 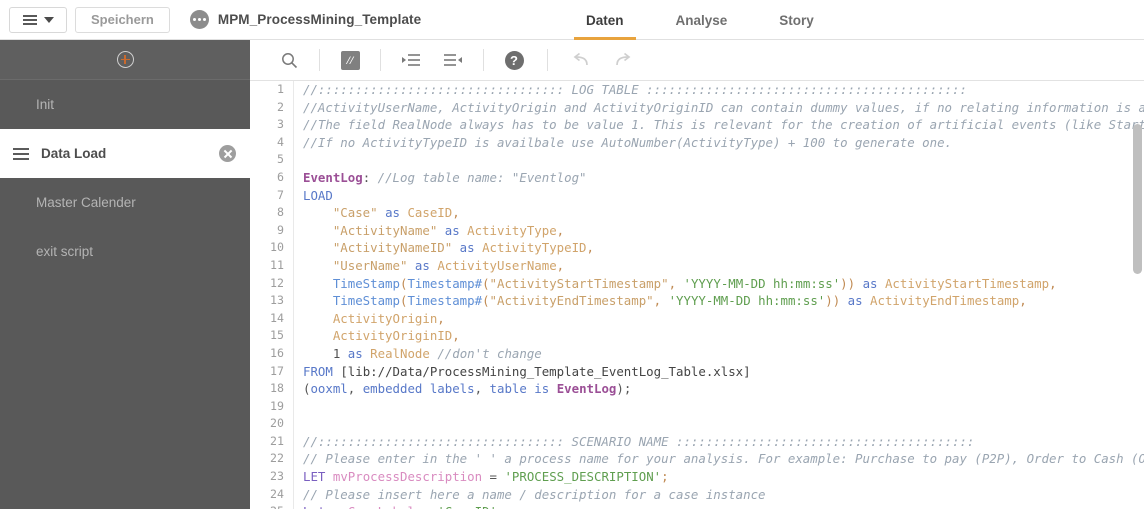 What do you see at coordinates (388, 318) in the screenshot?
I see `line-content: ActivityOrigin,` at bounding box center [388, 318].